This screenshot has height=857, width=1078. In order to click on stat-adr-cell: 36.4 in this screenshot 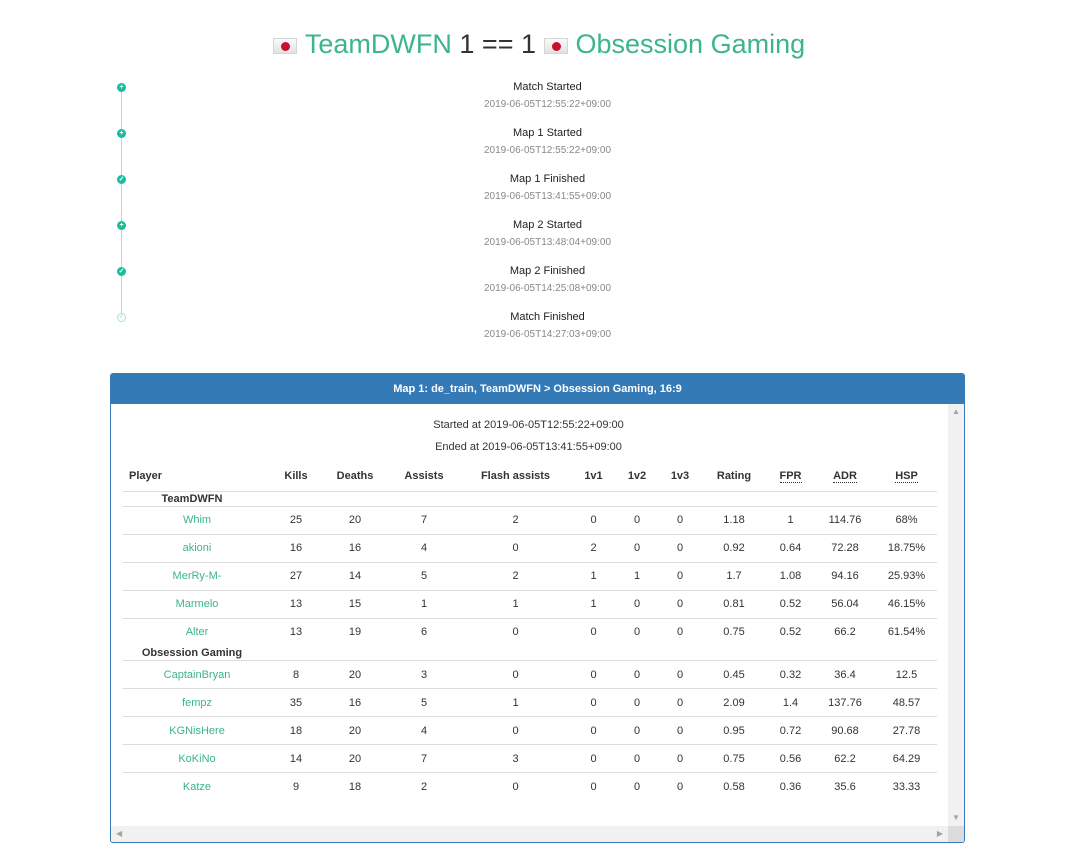, I will do `click(845, 674)`.